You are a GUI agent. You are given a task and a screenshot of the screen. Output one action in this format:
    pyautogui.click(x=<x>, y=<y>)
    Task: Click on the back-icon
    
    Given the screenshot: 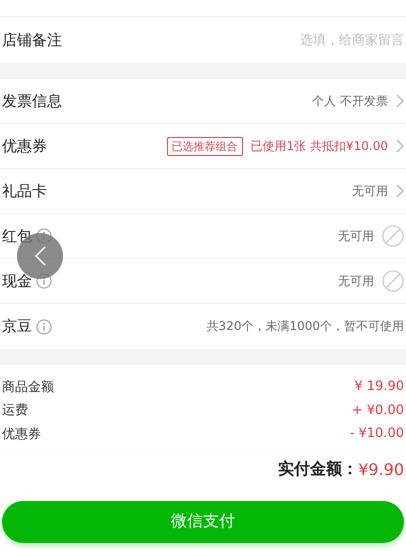 What is the action you would take?
    pyautogui.click(x=40, y=256)
    